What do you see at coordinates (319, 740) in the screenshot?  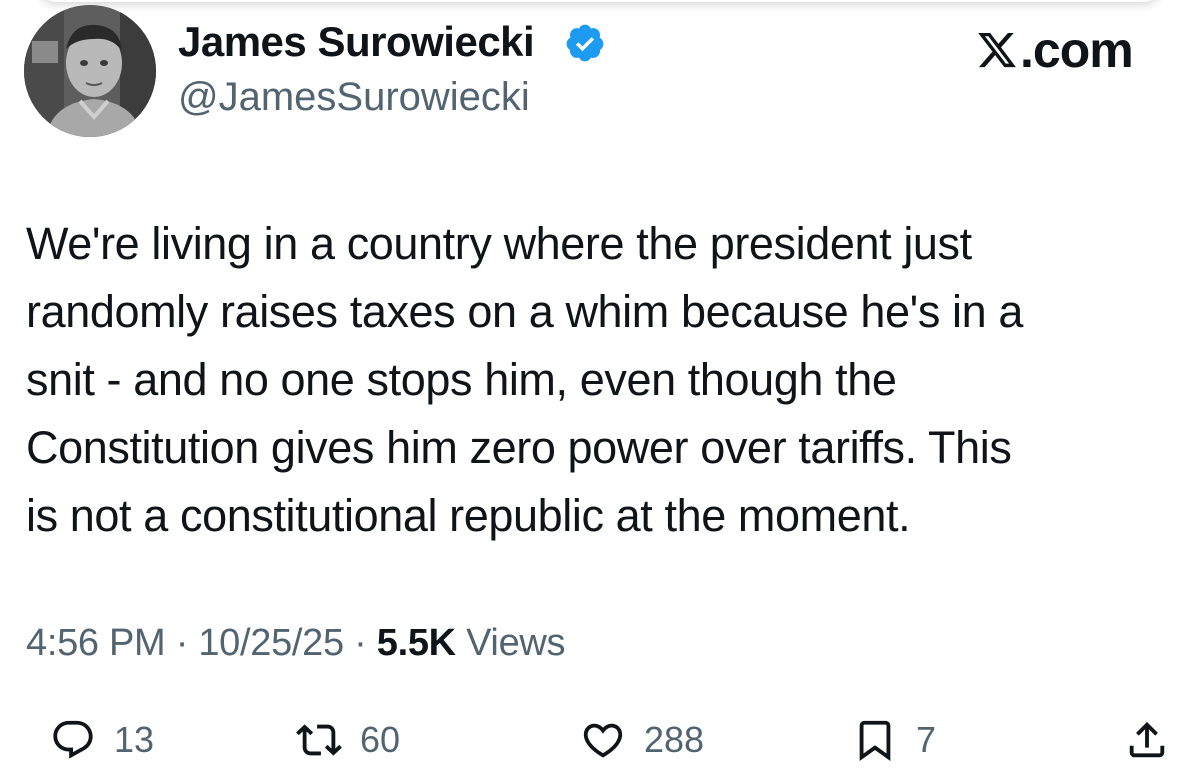 I see `repost-icon` at bounding box center [319, 740].